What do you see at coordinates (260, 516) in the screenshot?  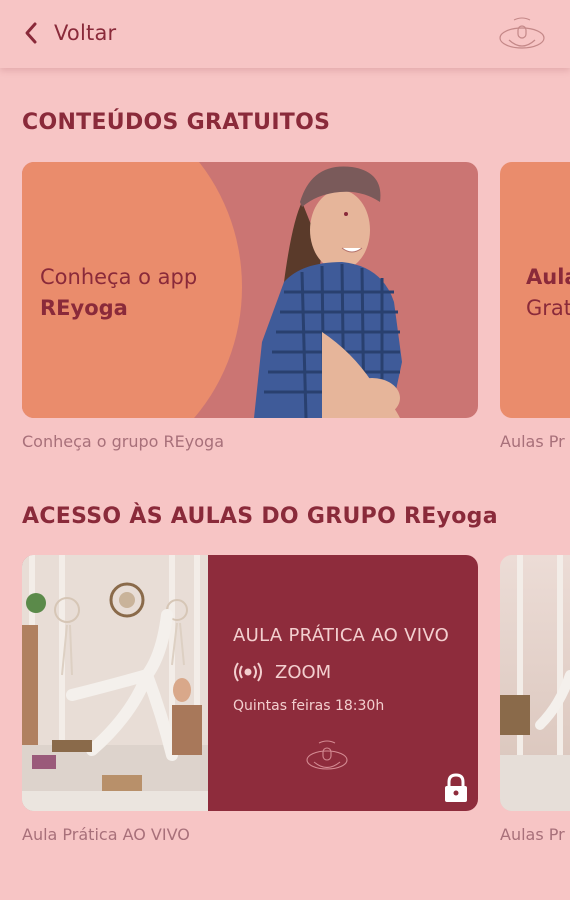 I see `section-title-group-classes: ACESSO ÀS AULAS DO GRUPO REyoga` at bounding box center [260, 516].